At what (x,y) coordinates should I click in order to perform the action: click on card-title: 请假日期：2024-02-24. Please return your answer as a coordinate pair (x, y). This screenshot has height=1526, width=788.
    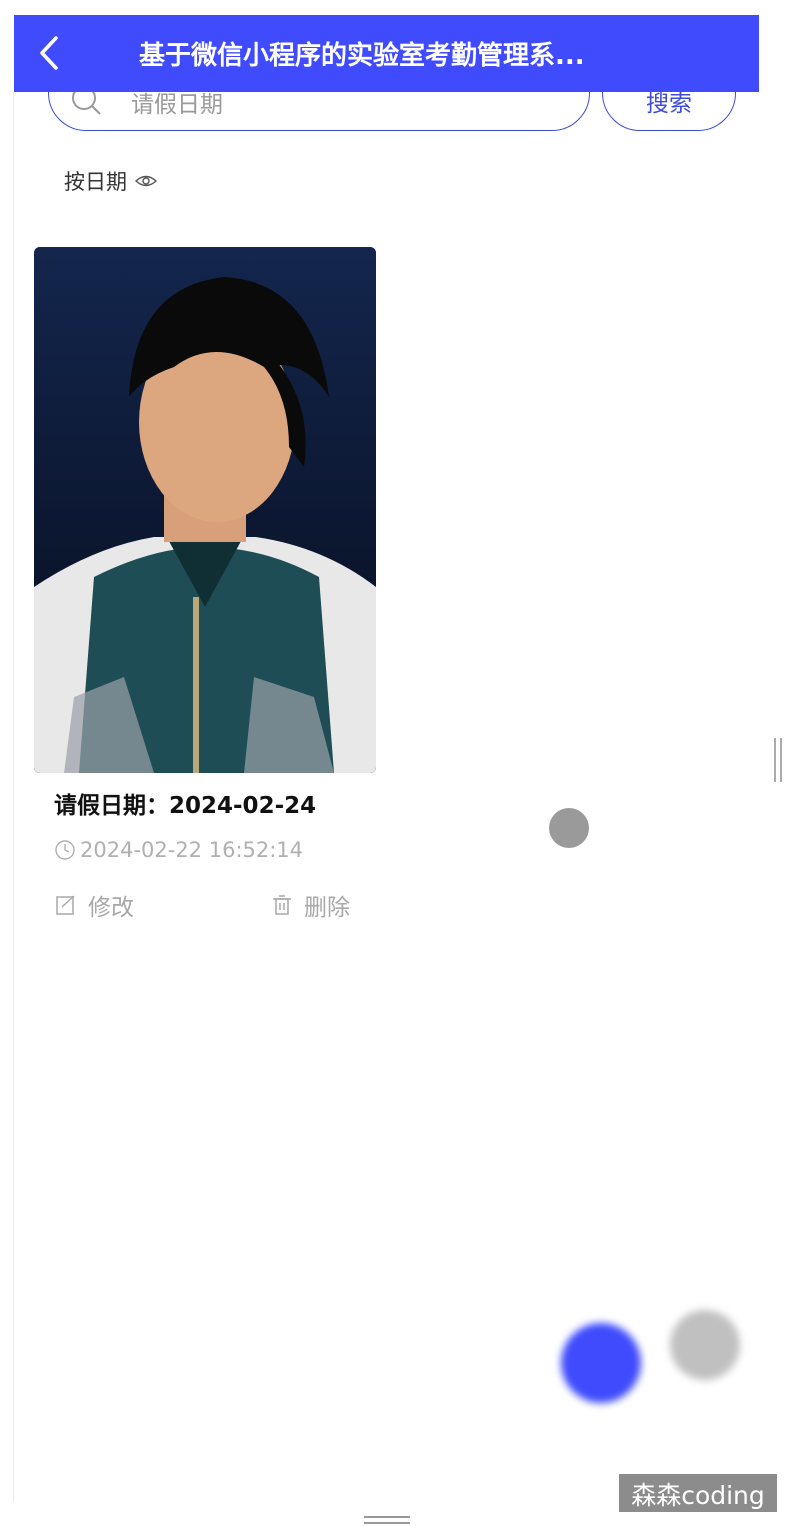
    Looking at the image, I should click on (185, 806).